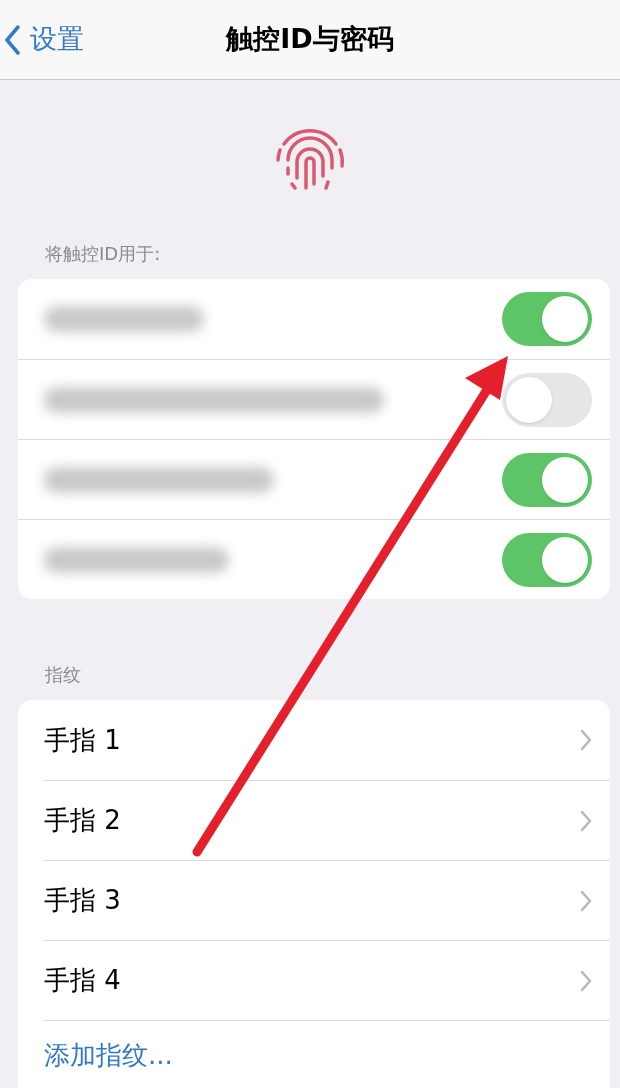 The width and height of the screenshot is (620, 1088). Describe the element at coordinates (63, 675) in the screenshot. I see `section-header: 指纹` at that location.